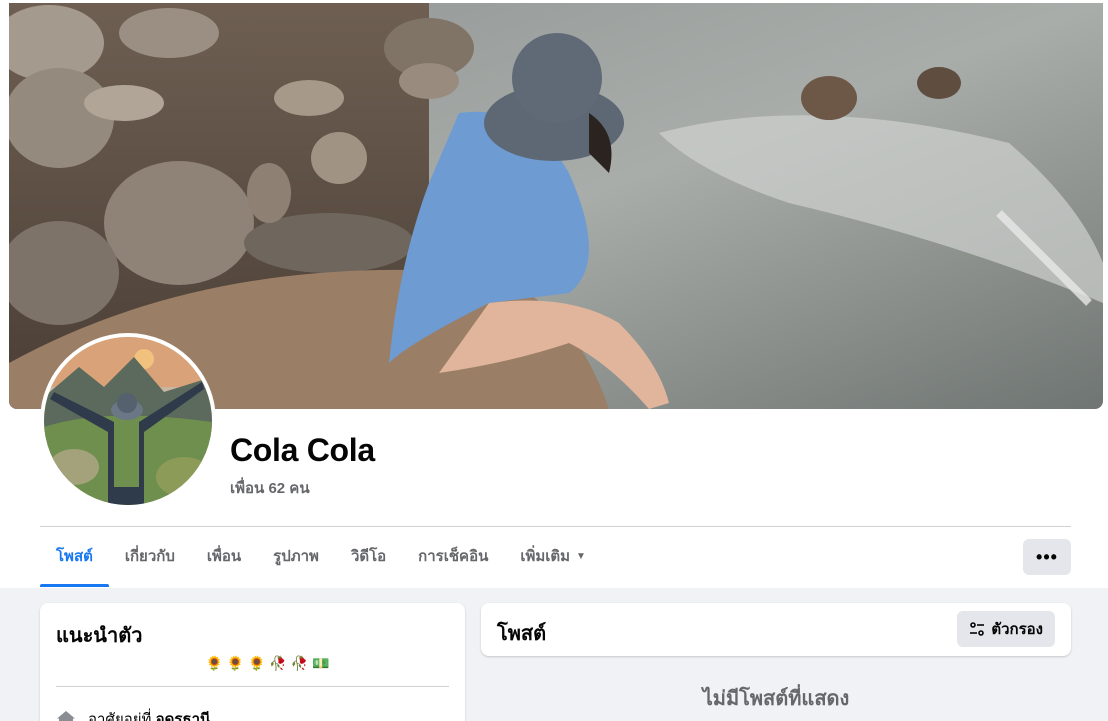 Image resolution: width=1108 pixels, height=721 pixels. I want to click on tab-posts: โพสต์, so click(74, 557).